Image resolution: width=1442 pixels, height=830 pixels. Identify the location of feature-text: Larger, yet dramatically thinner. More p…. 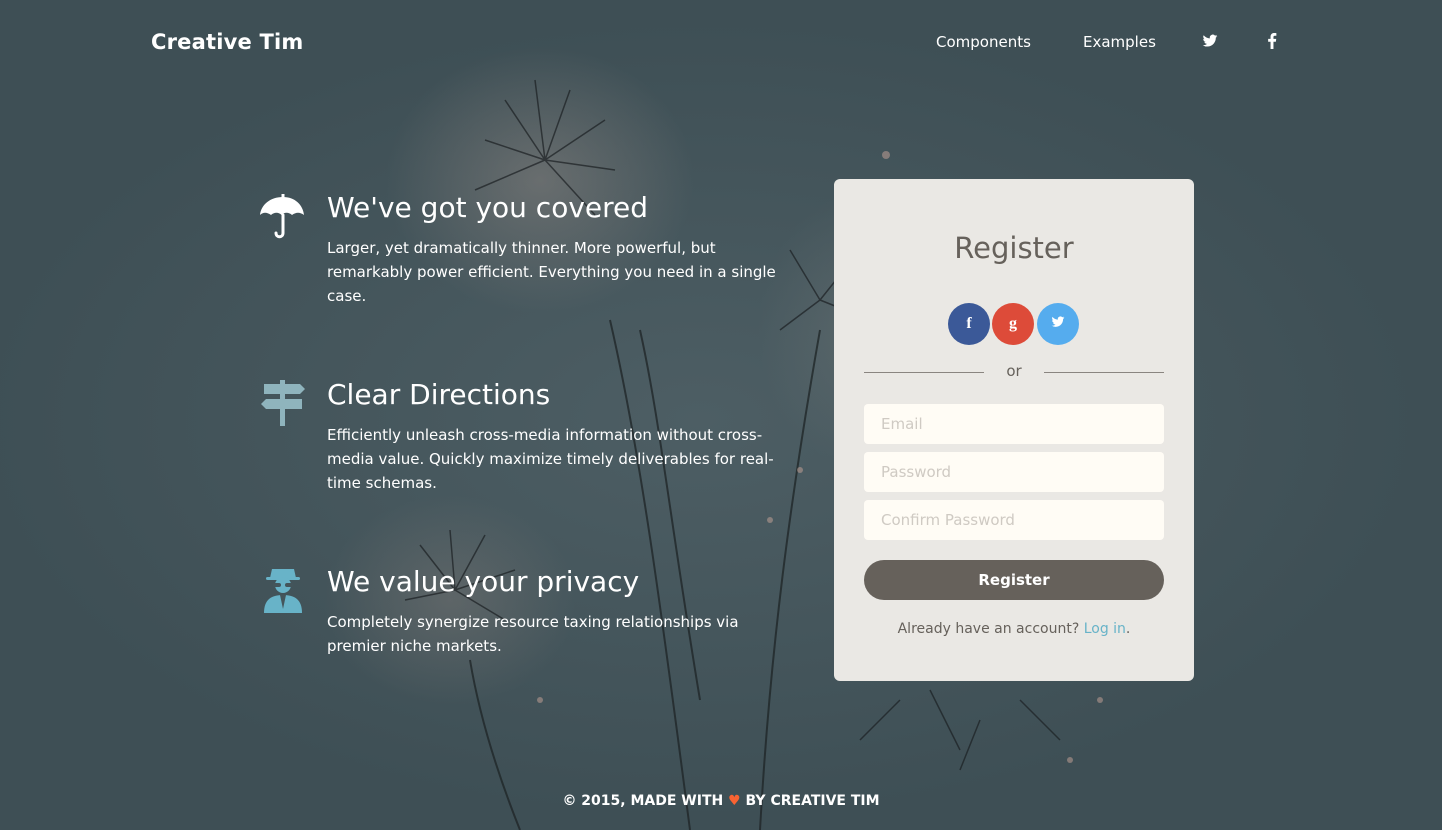
(551, 272).